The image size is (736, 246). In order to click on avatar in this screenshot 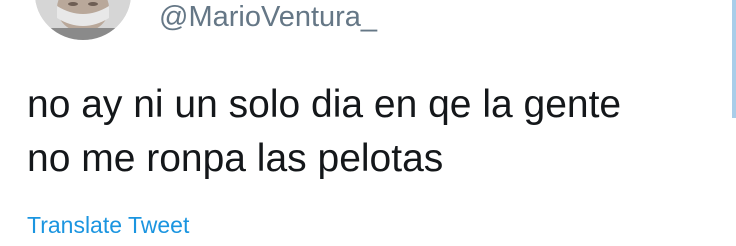, I will do `click(83, 20)`.